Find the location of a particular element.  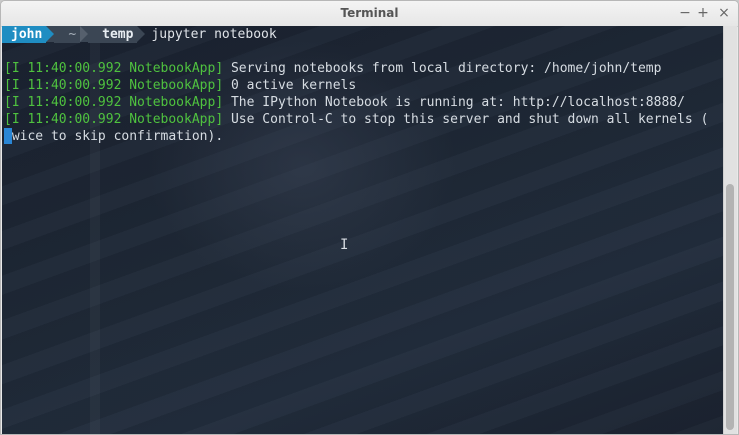

scrollbar is located at coordinates (730, 230).